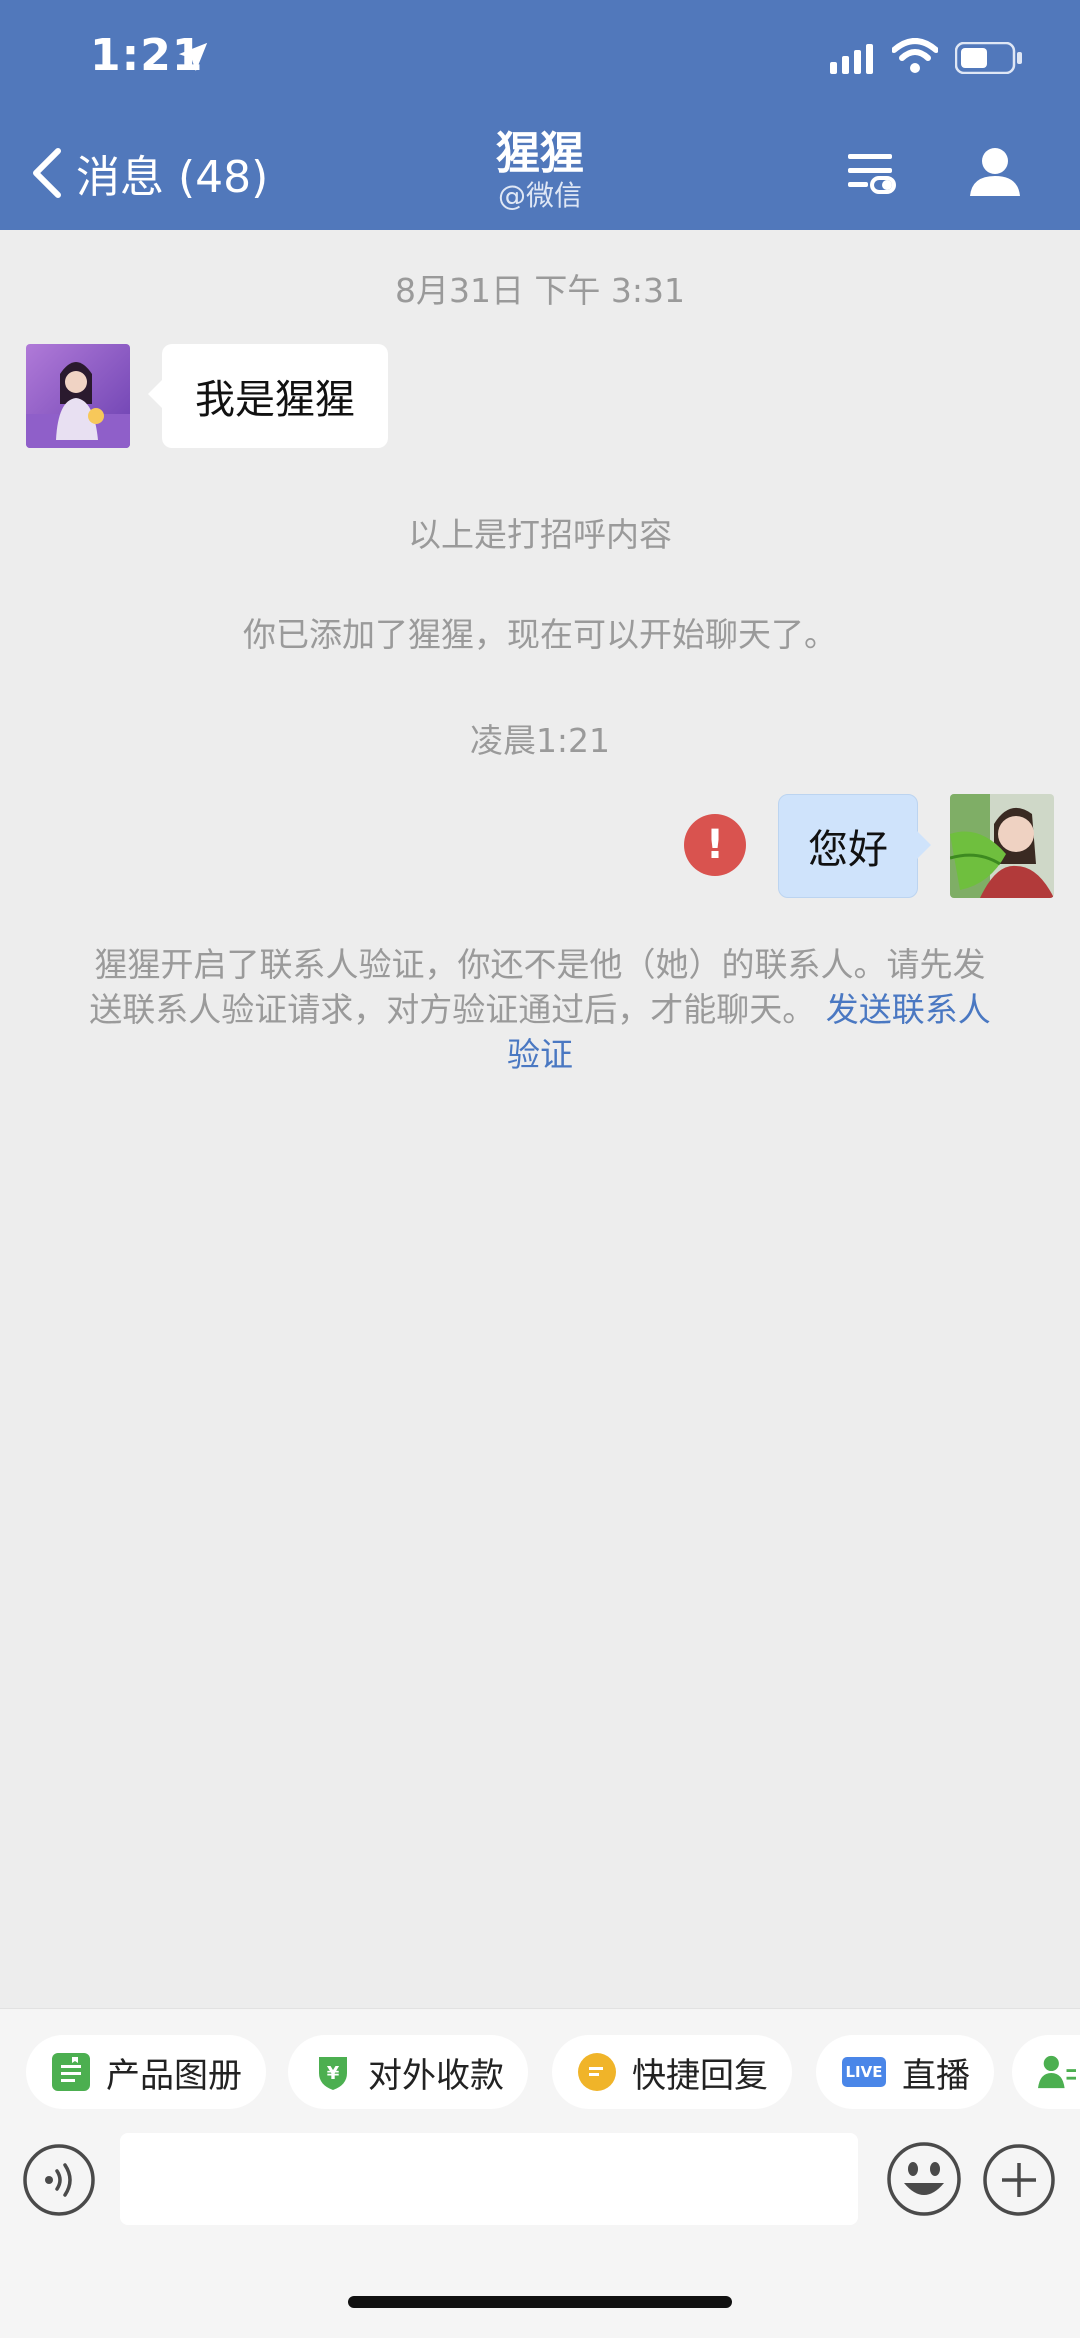 This screenshot has height=2338, width=1080. Describe the element at coordinates (597, 2072) in the screenshot. I see `quick-reply-icon` at that location.